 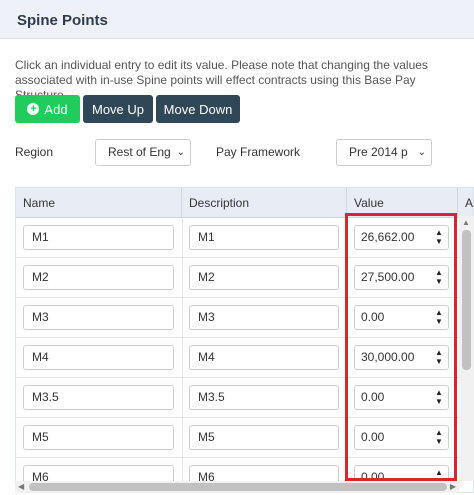 I want to click on vertical-scrollbar: ▲, so click(x=466, y=348).